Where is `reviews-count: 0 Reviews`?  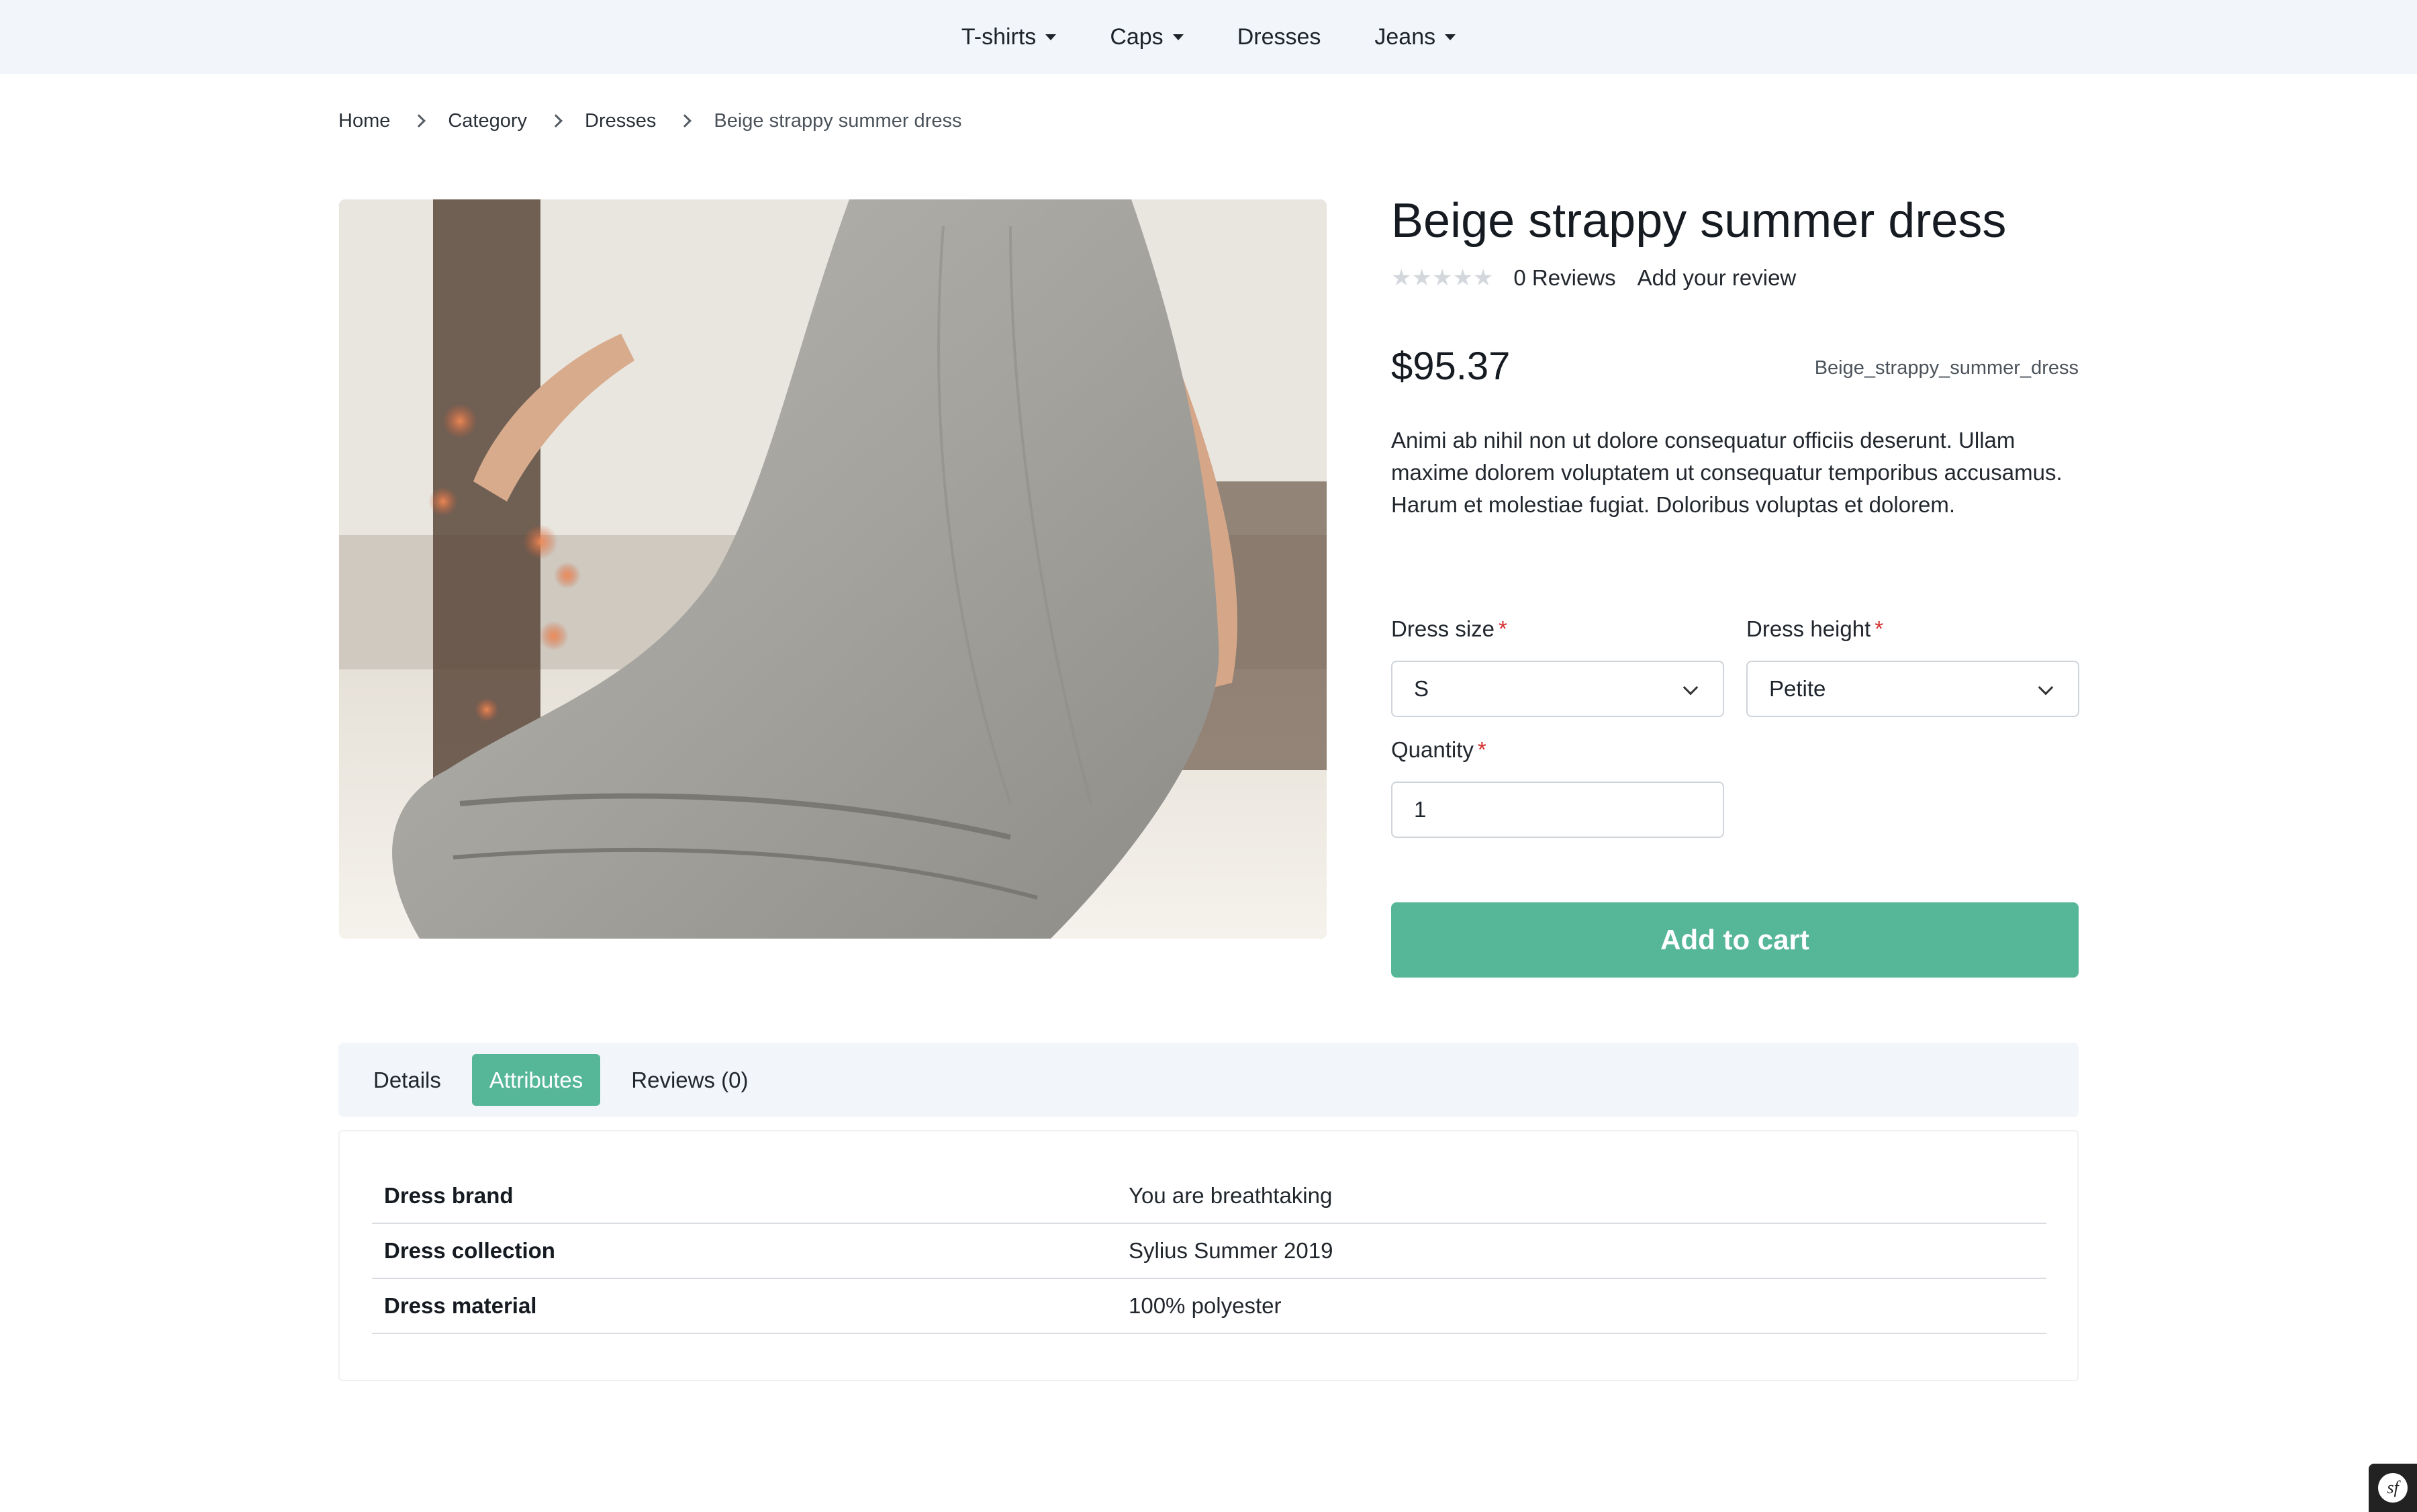
reviews-count: 0 Reviews is located at coordinates (1565, 277).